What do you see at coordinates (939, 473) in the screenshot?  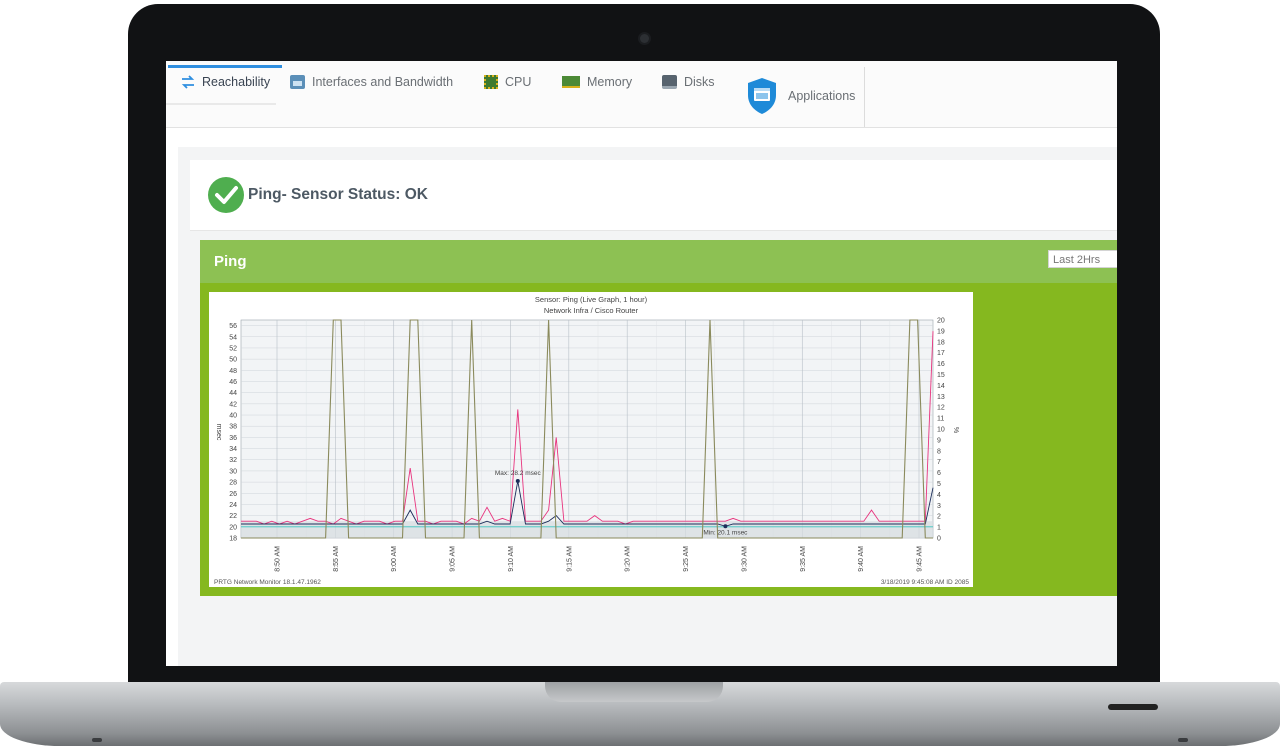 I see `y2-tick-label: 6` at bounding box center [939, 473].